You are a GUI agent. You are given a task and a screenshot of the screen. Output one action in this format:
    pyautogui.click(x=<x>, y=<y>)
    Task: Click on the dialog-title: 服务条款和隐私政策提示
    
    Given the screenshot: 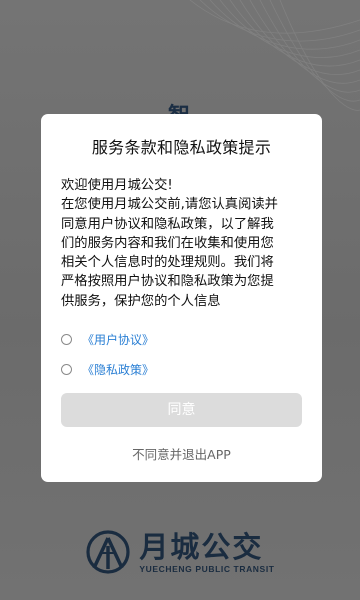 What is the action you would take?
    pyautogui.click(x=181, y=147)
    